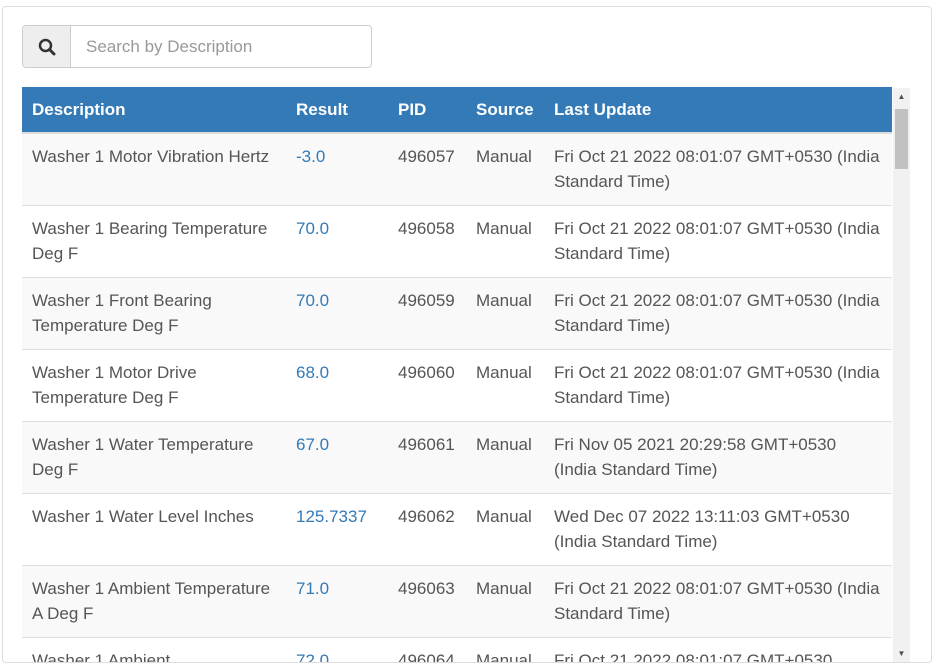 This screenshot has width=933, height=667. I want to click on cell-description: Washer 1 Water Temperature Deg F, so click(154, 457).